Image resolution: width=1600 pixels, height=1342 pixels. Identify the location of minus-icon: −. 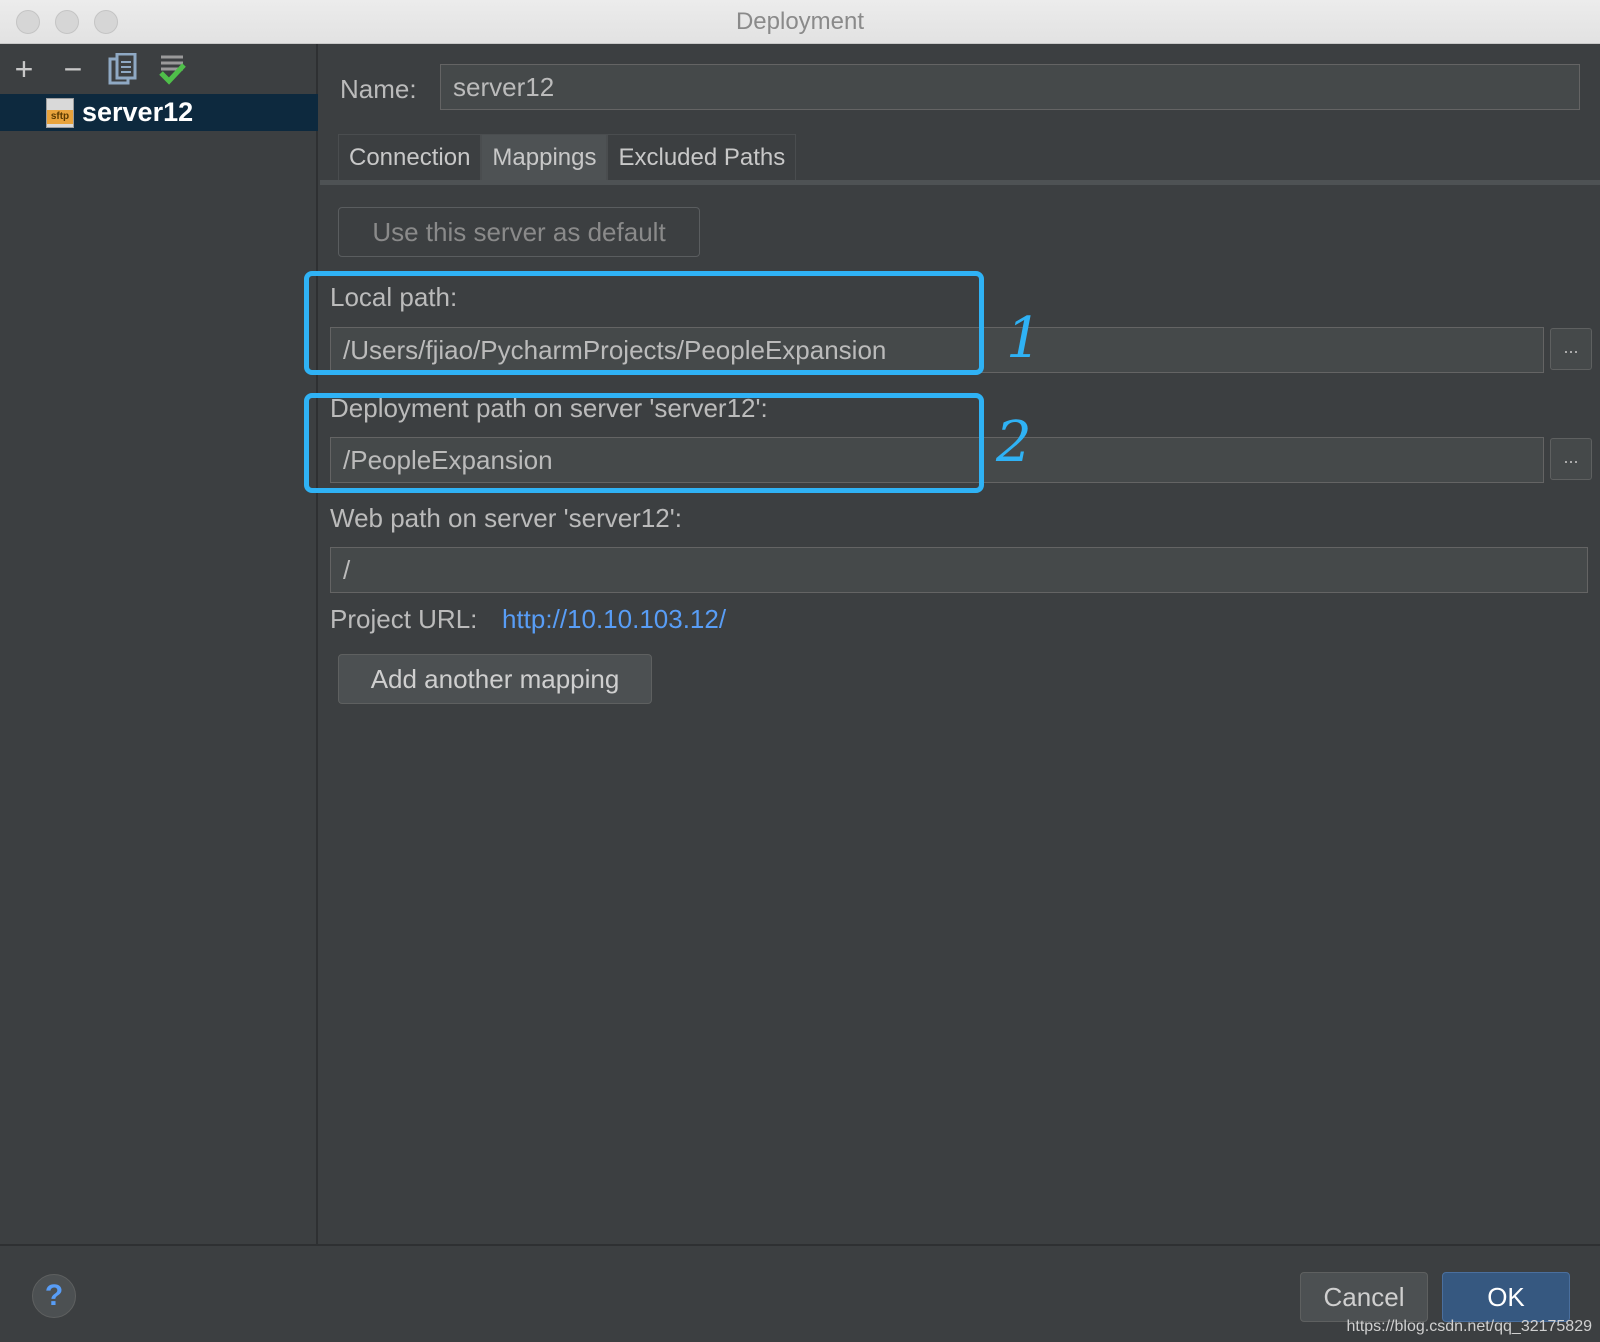
(73, 69).